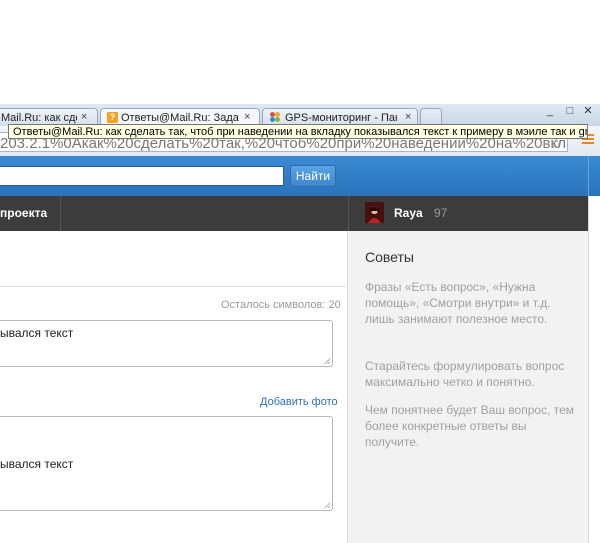 Image resolution: width=600 pixels, height=543 pixels. I want to click on search-input, so click(142, 176).